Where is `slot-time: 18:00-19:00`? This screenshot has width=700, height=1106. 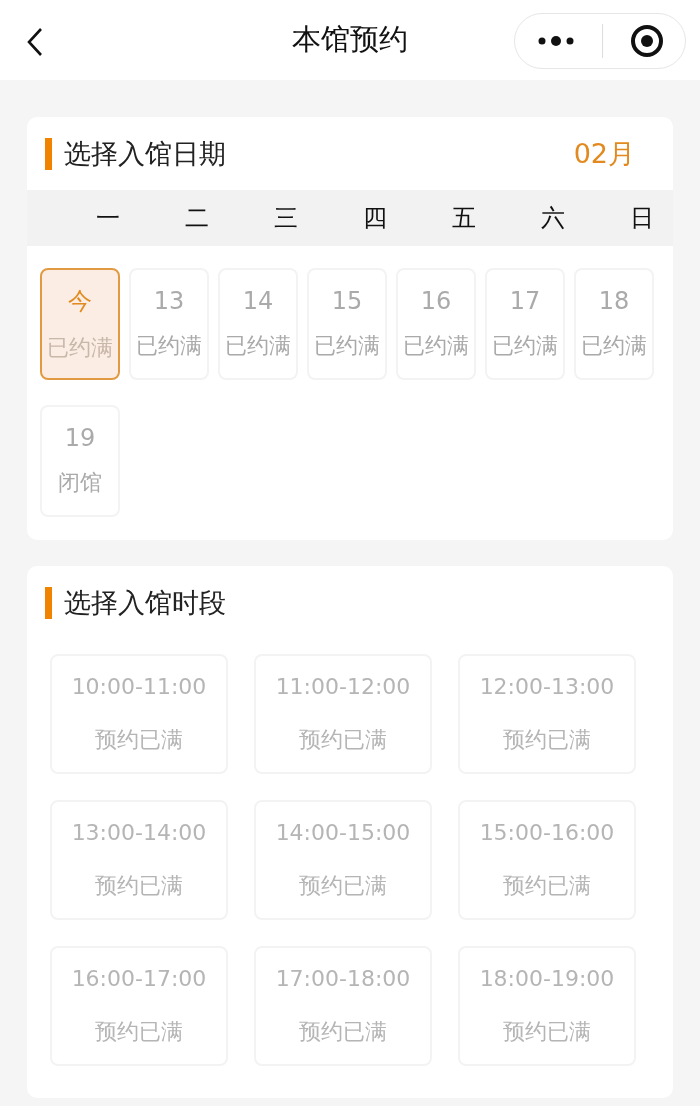
slot-time: 18:00-19:00 is located at coordinates (547, 978).